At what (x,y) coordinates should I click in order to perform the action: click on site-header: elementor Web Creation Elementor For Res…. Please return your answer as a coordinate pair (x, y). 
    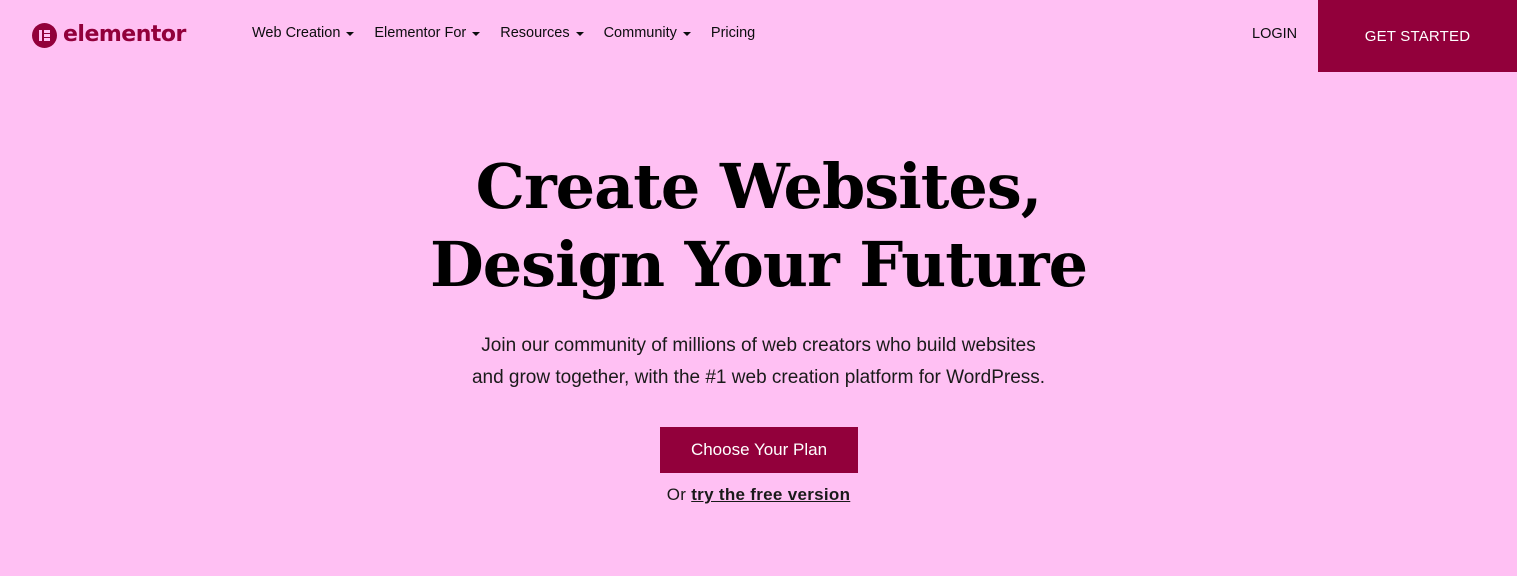
    Looking at the image, I should click on (758, 36).